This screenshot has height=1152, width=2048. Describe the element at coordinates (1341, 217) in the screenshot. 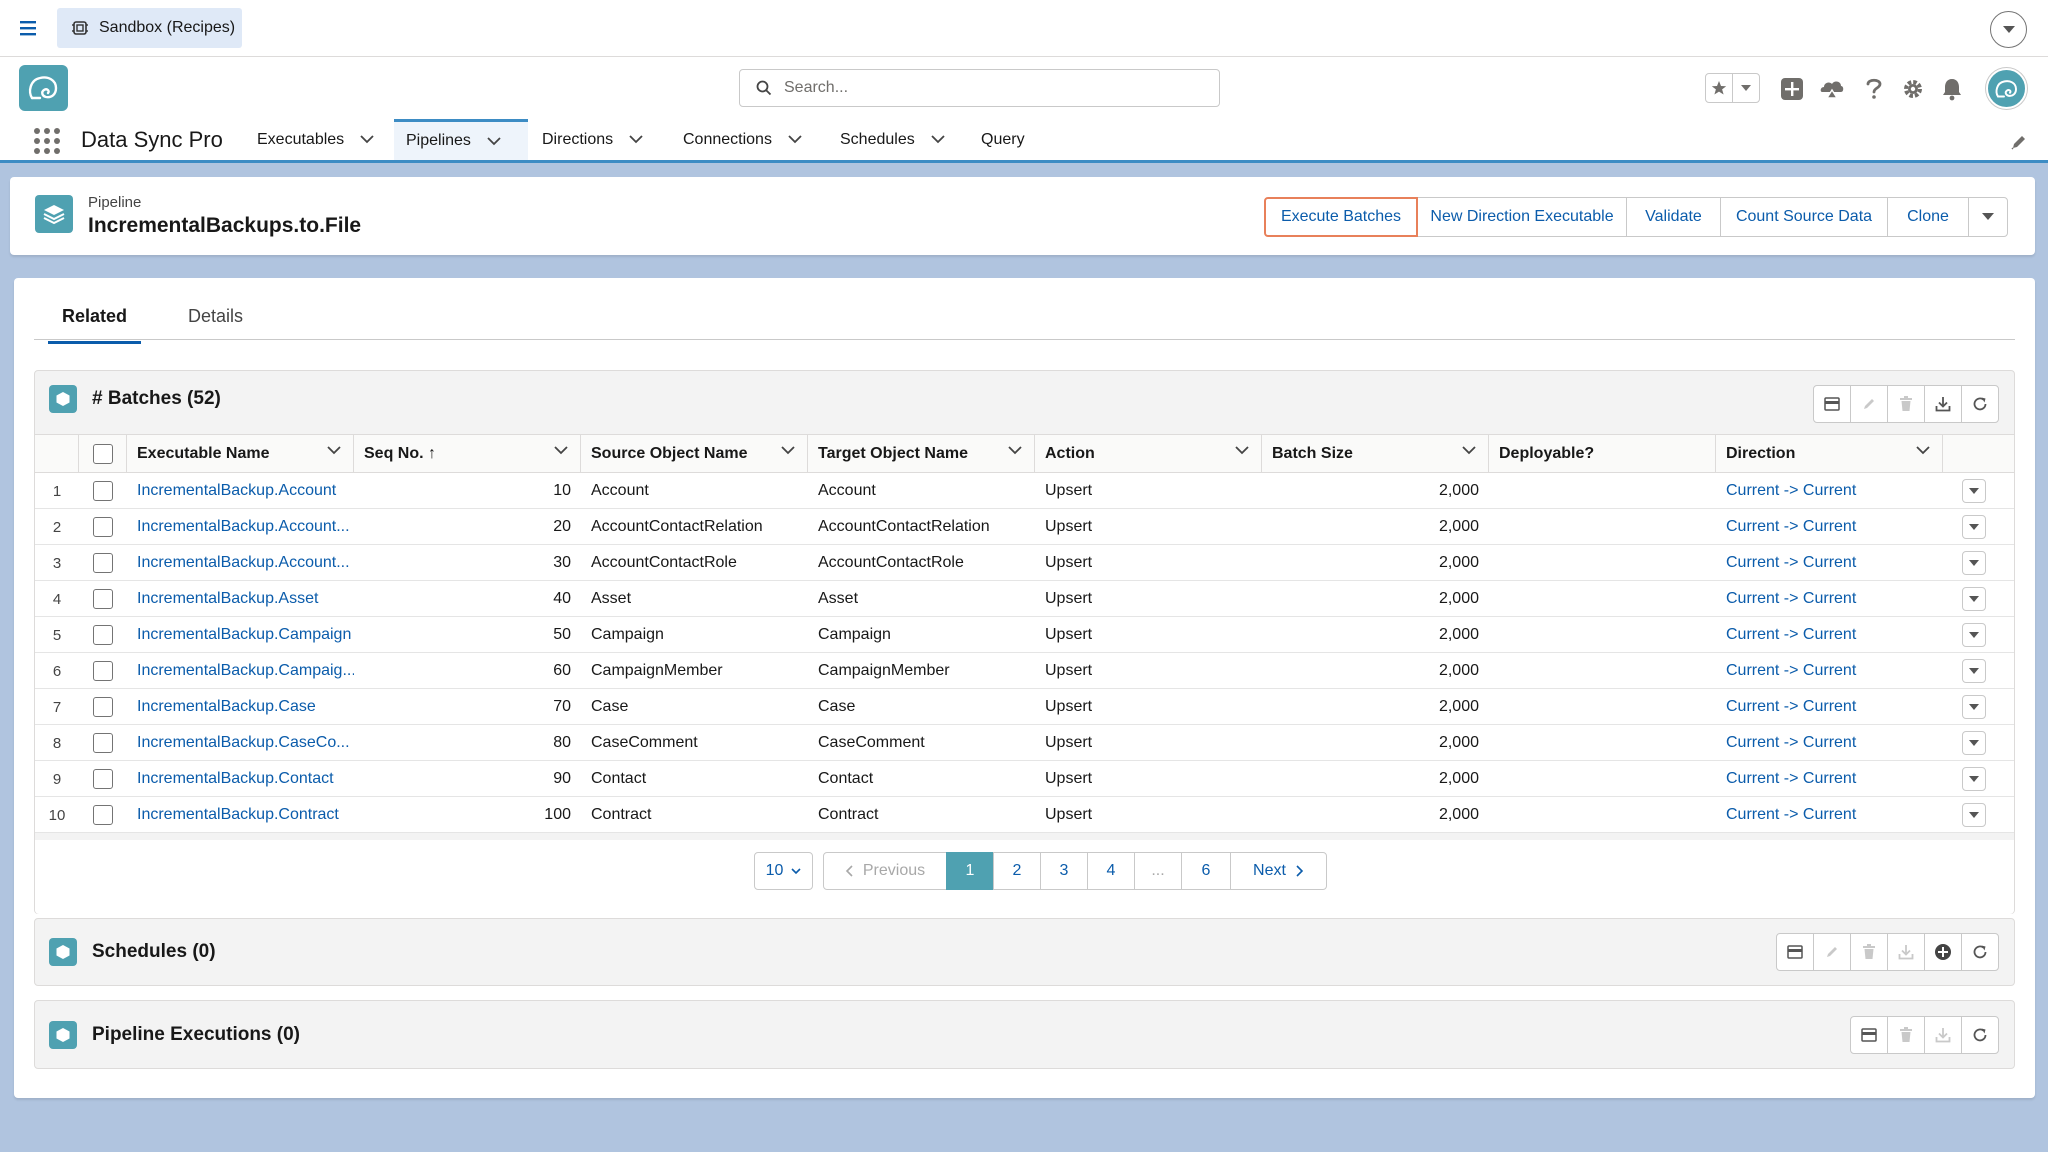

I see `execute-batches-button: Execute Batches` at that location.